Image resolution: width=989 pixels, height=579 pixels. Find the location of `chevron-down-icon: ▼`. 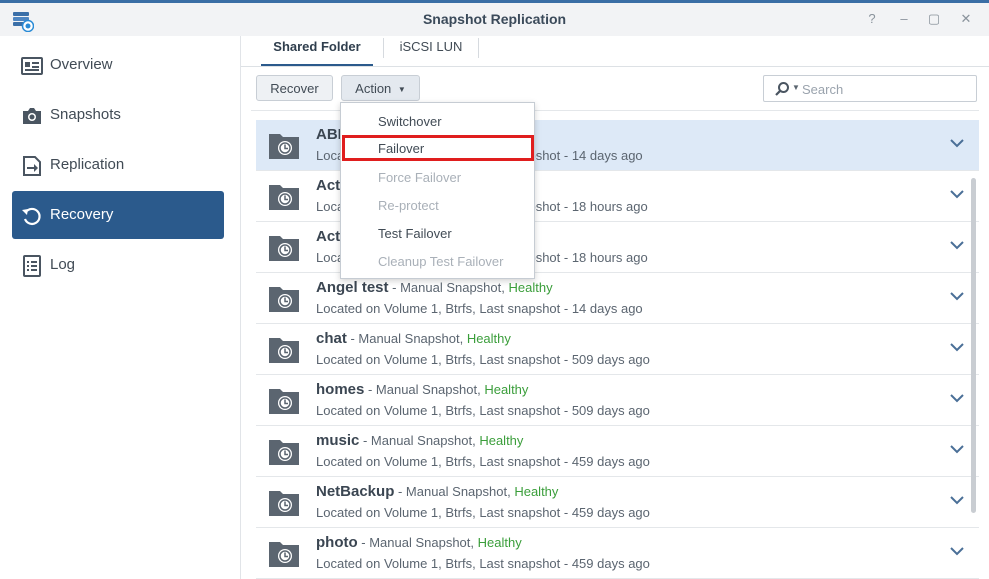

chevron-down-icon: ▼ is located at coordinates (401, 89).